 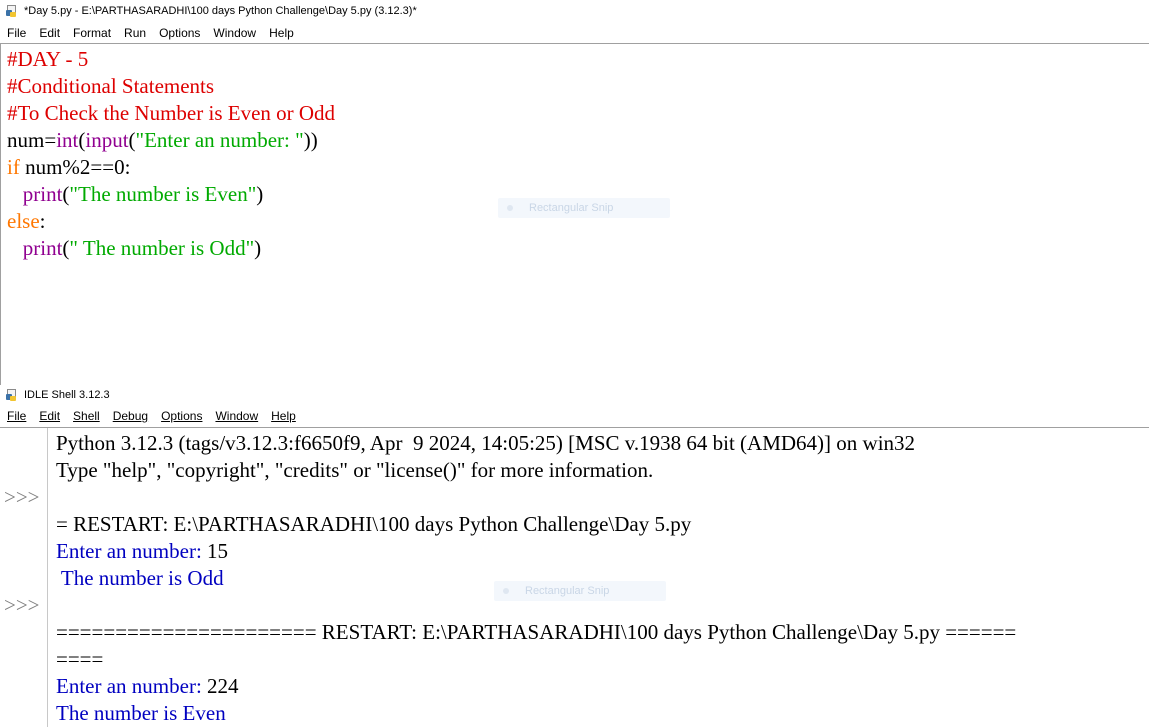 What do you see at coordinates (171, 167) in the screenshot?
I see `code-line: if num%2==0:` at bounding box center [171, 167].